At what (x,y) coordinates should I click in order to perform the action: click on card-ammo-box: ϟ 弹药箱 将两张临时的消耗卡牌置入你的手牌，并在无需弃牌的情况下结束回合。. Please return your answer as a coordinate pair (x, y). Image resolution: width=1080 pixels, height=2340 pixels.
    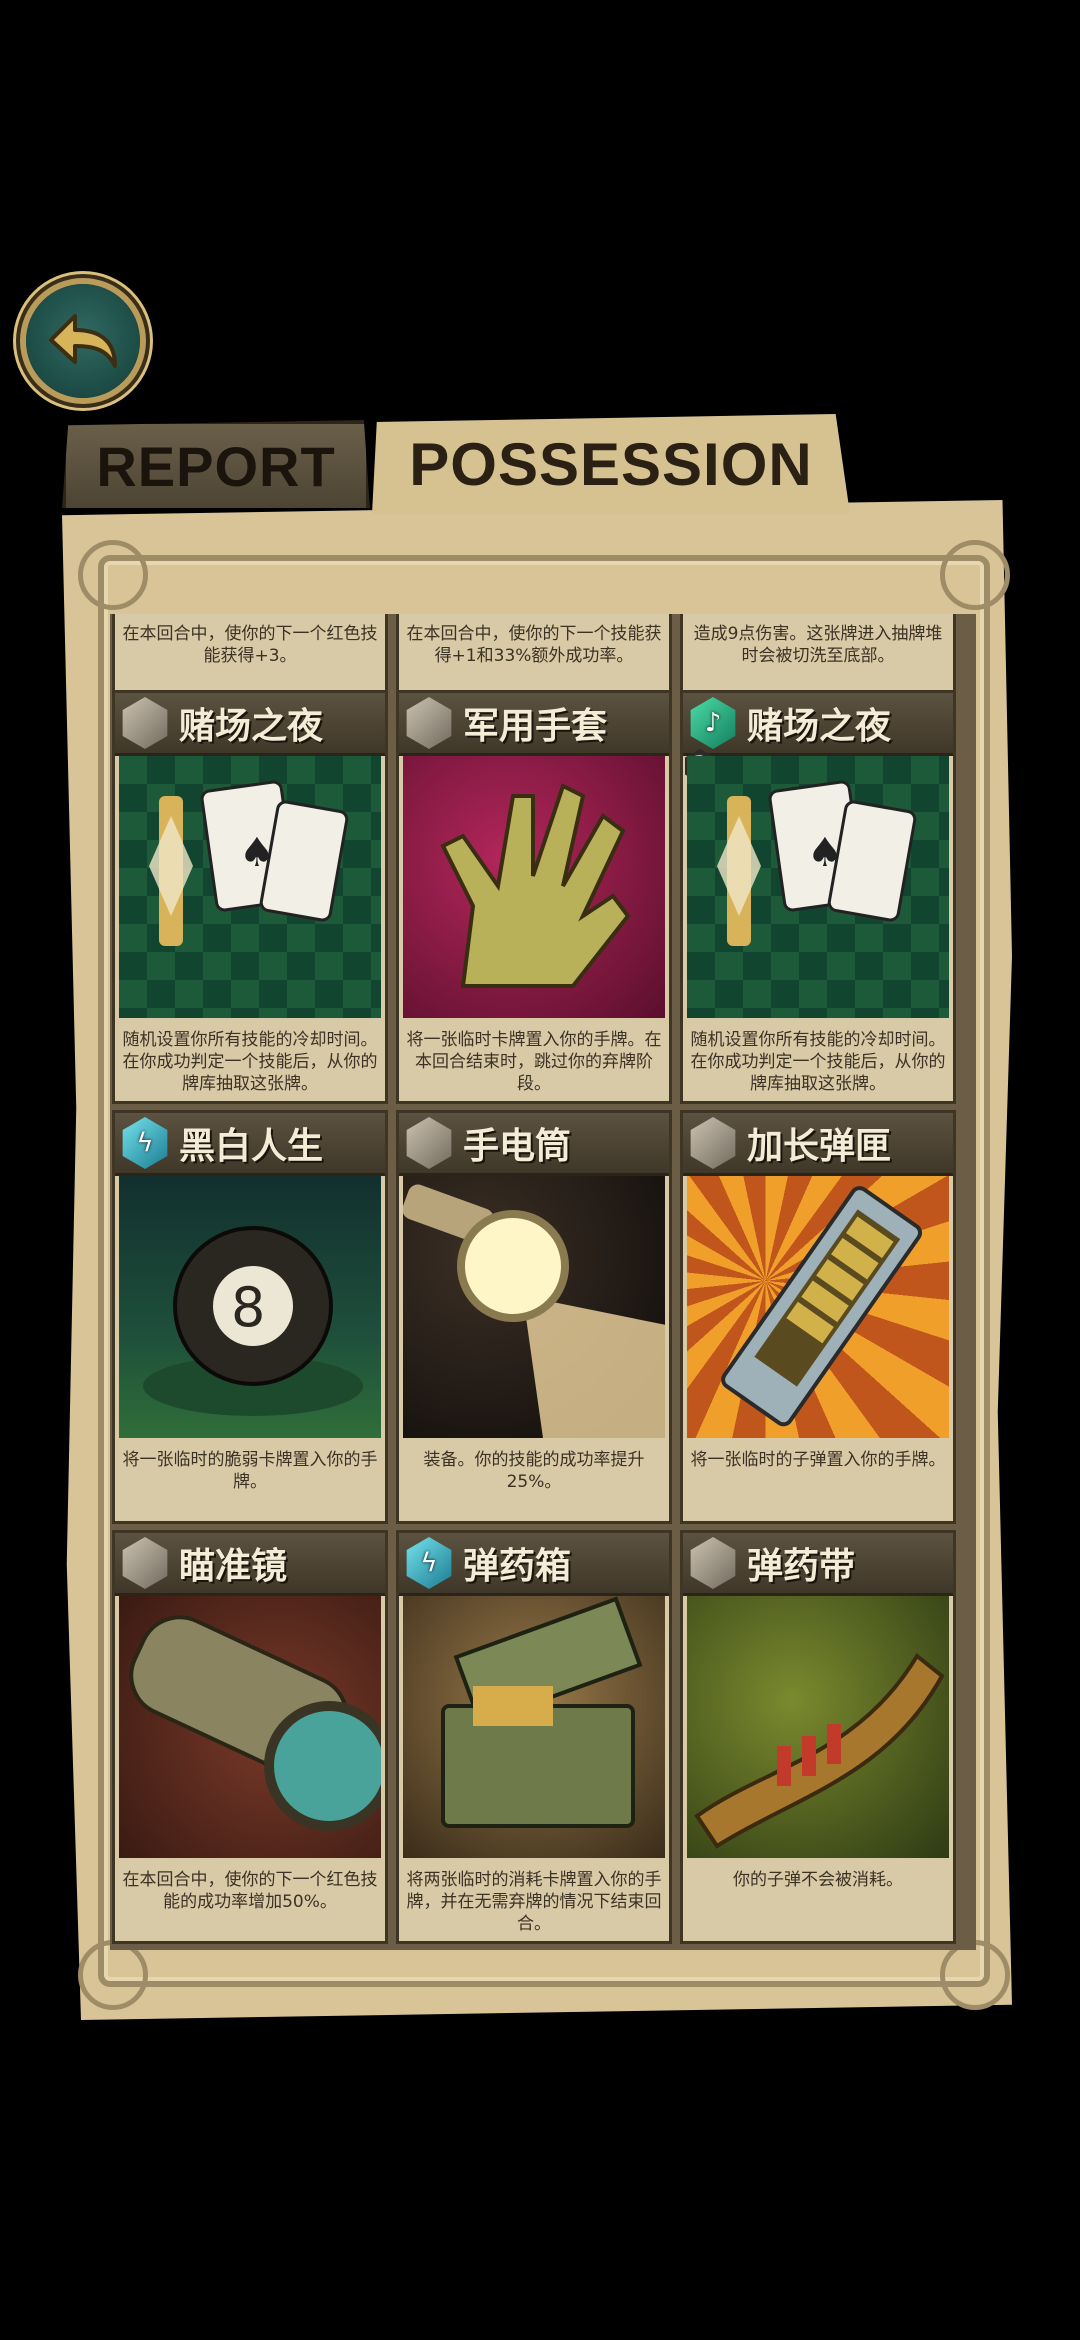
    Looking at the image, I should click on (534, 1737).